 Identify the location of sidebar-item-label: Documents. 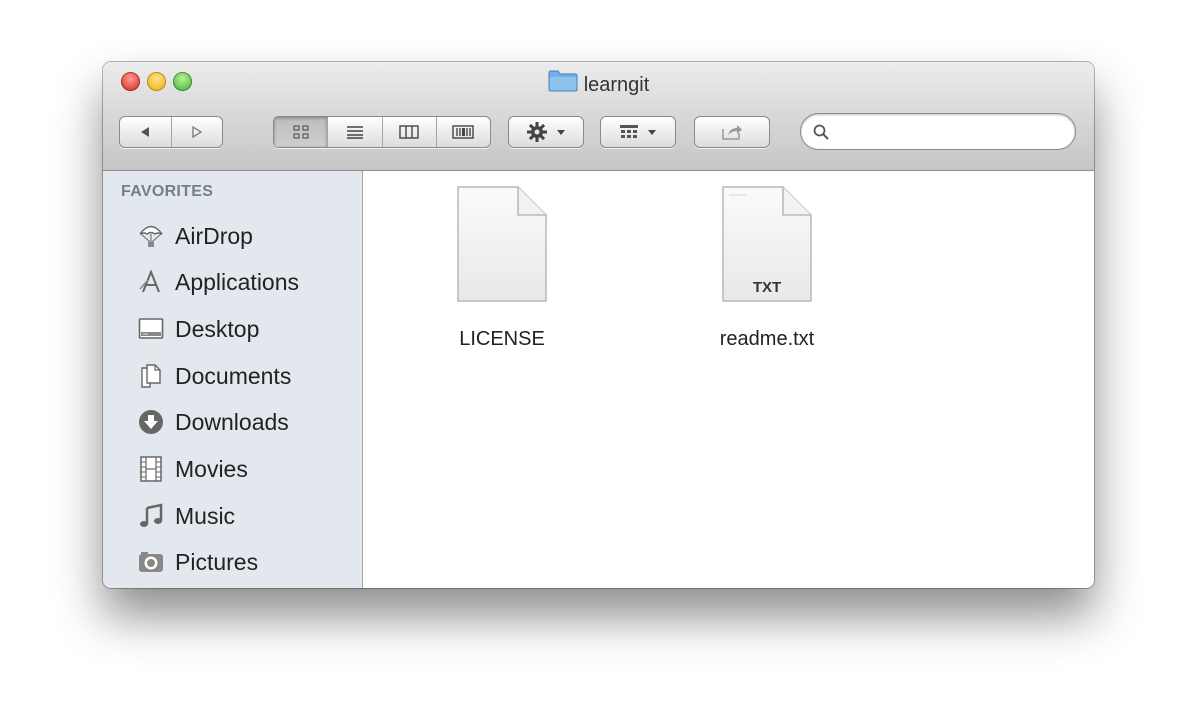
(233, 375).